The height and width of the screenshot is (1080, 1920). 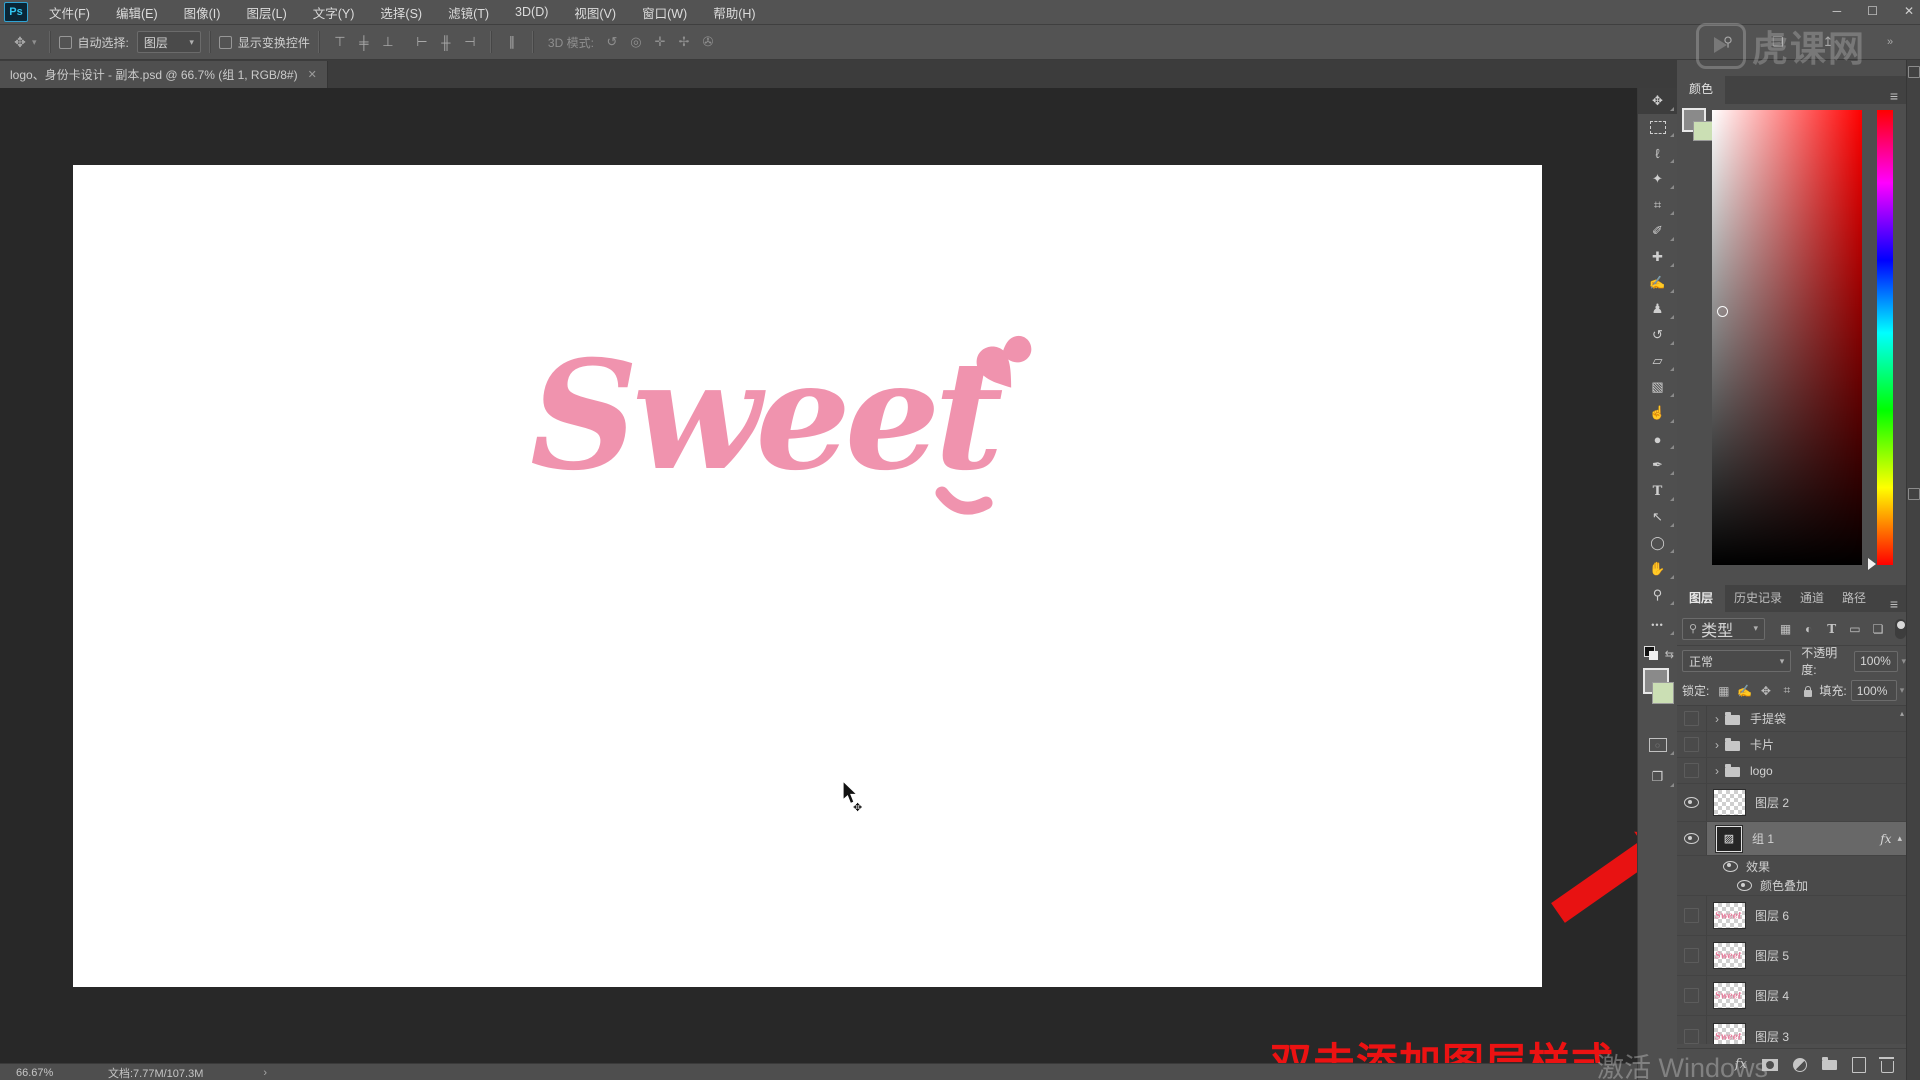 I want to click on swap-colors-icon: ⇆, so click(x=1669, y=654).